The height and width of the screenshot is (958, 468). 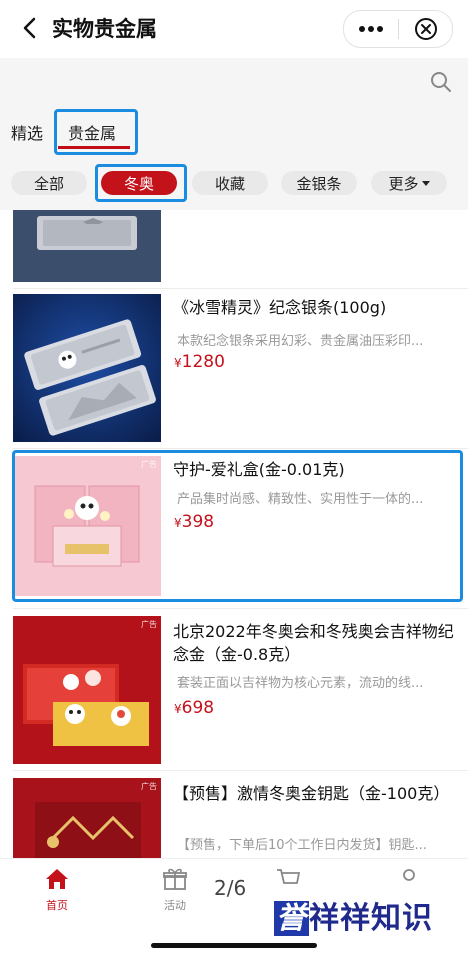 I want to click on nav-profile, so click(x=409, y=881).